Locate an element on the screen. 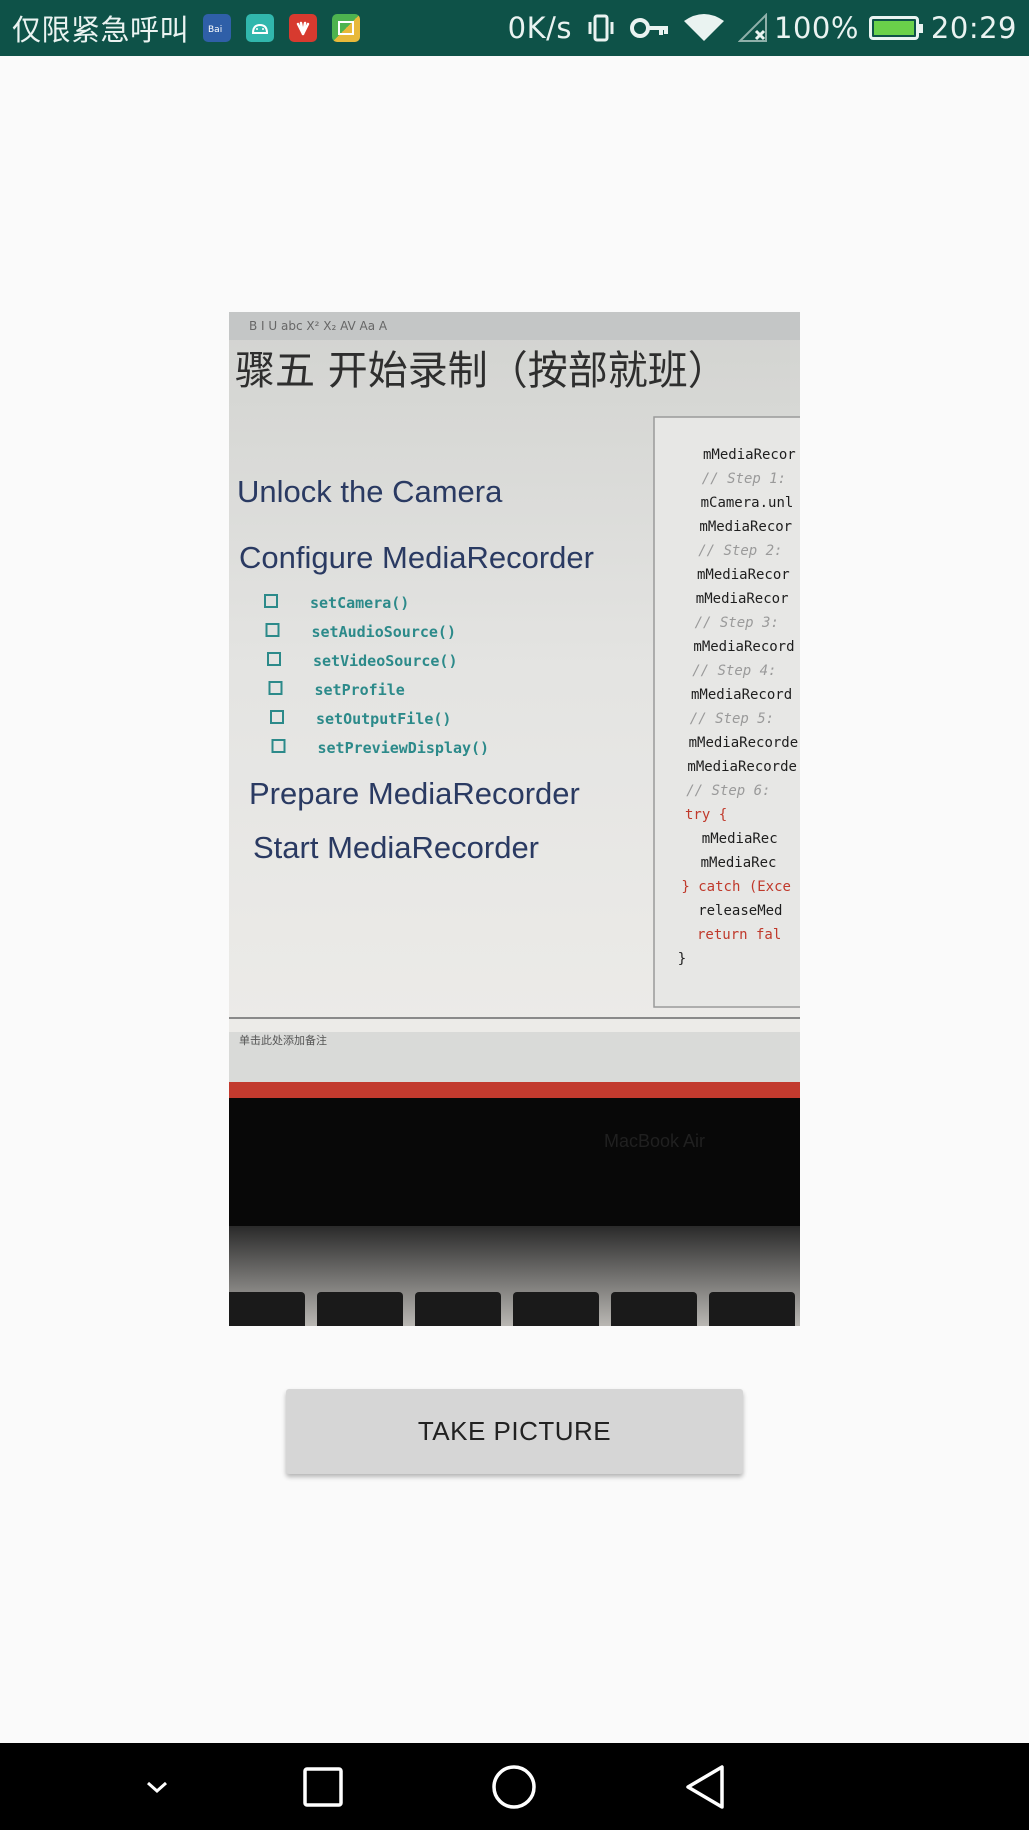 This screenshot has width=1029, height=1830. wifi-icon is located at coordinates (704, 28).